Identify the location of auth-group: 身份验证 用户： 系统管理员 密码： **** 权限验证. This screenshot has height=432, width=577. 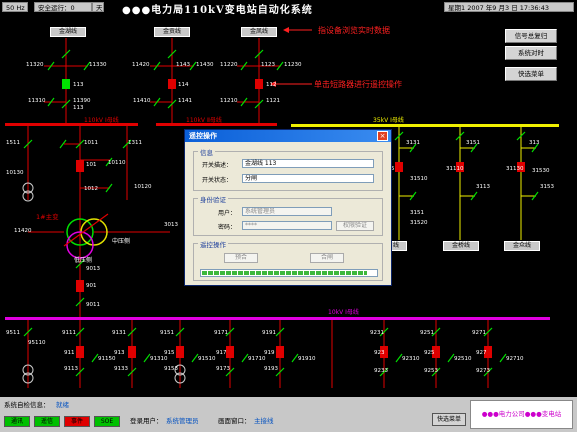
(288, 215).